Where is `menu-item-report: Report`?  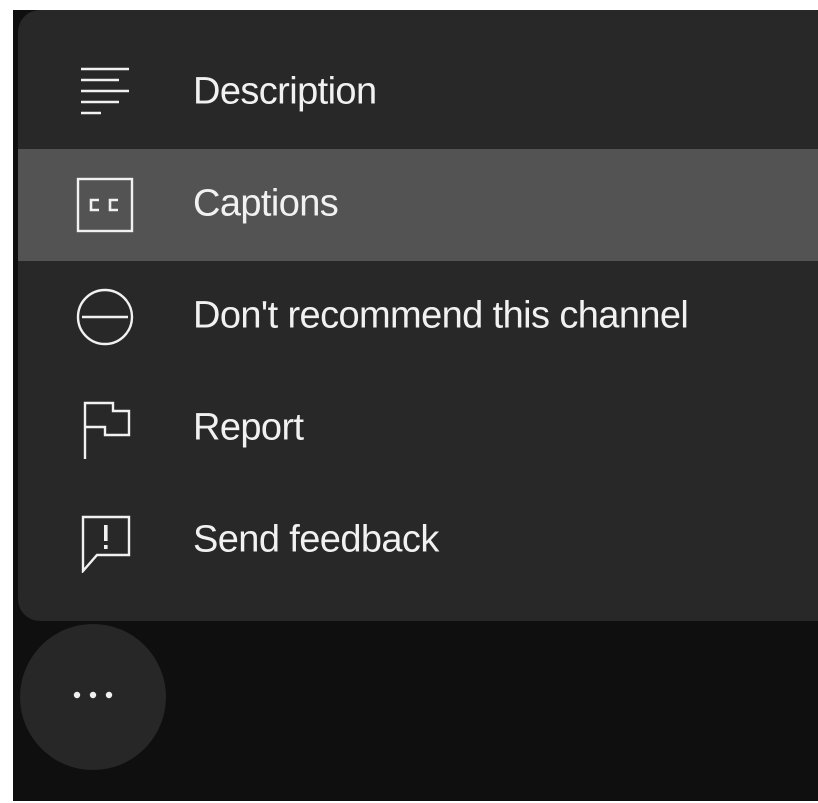
menu-item-report: Report is located at coordinates (418, 429).